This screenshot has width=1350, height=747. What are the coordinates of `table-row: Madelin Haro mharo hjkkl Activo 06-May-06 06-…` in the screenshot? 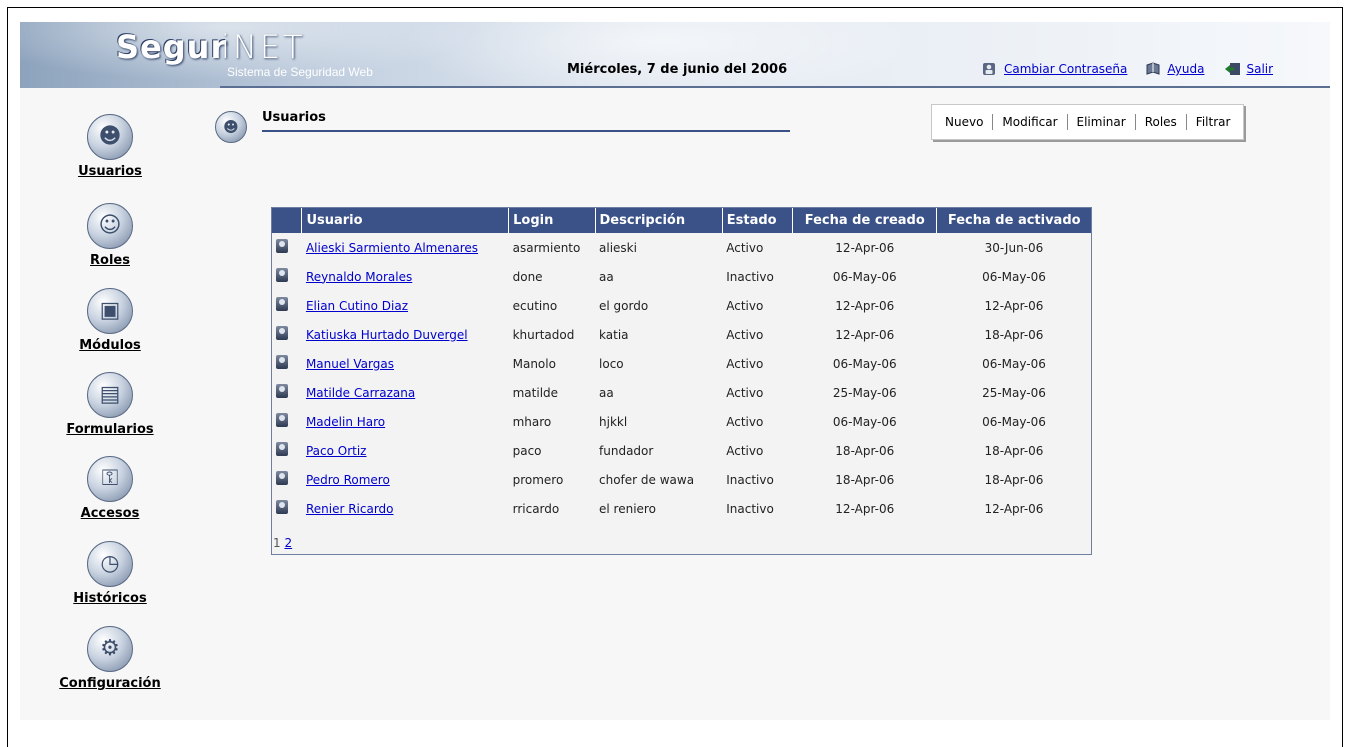 It's located at (681, 421).